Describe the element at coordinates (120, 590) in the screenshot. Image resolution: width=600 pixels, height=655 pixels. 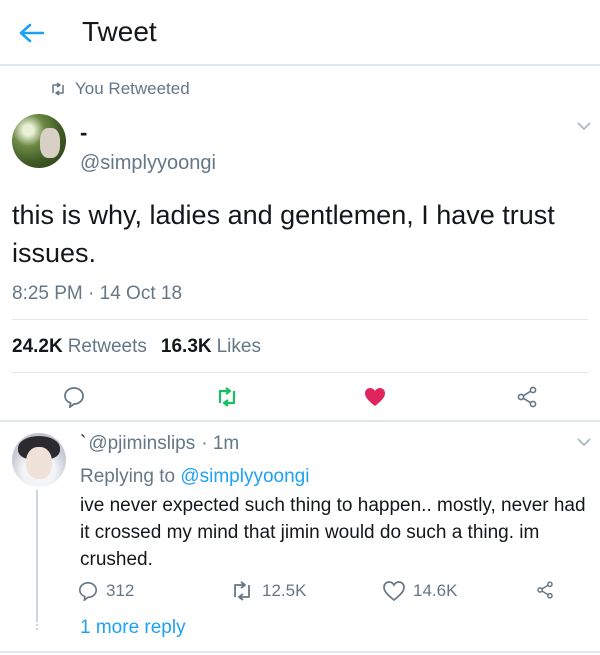
I see `reply-reply-count: 312` at that location.